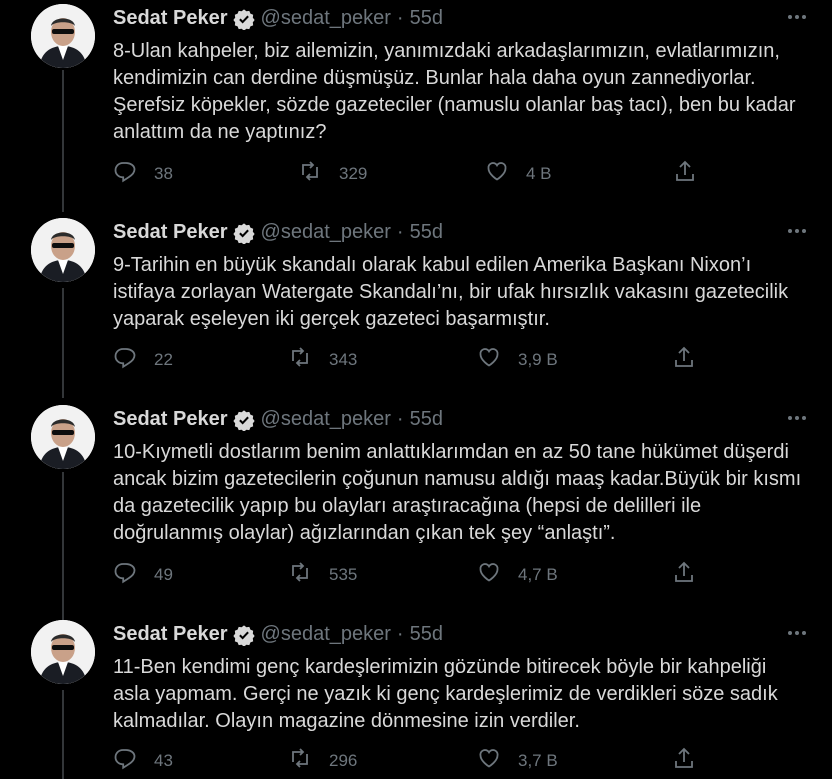 The width and height of the screenshot is (832, 779). I want to click on retweet-button: 296, so click(322, 760).